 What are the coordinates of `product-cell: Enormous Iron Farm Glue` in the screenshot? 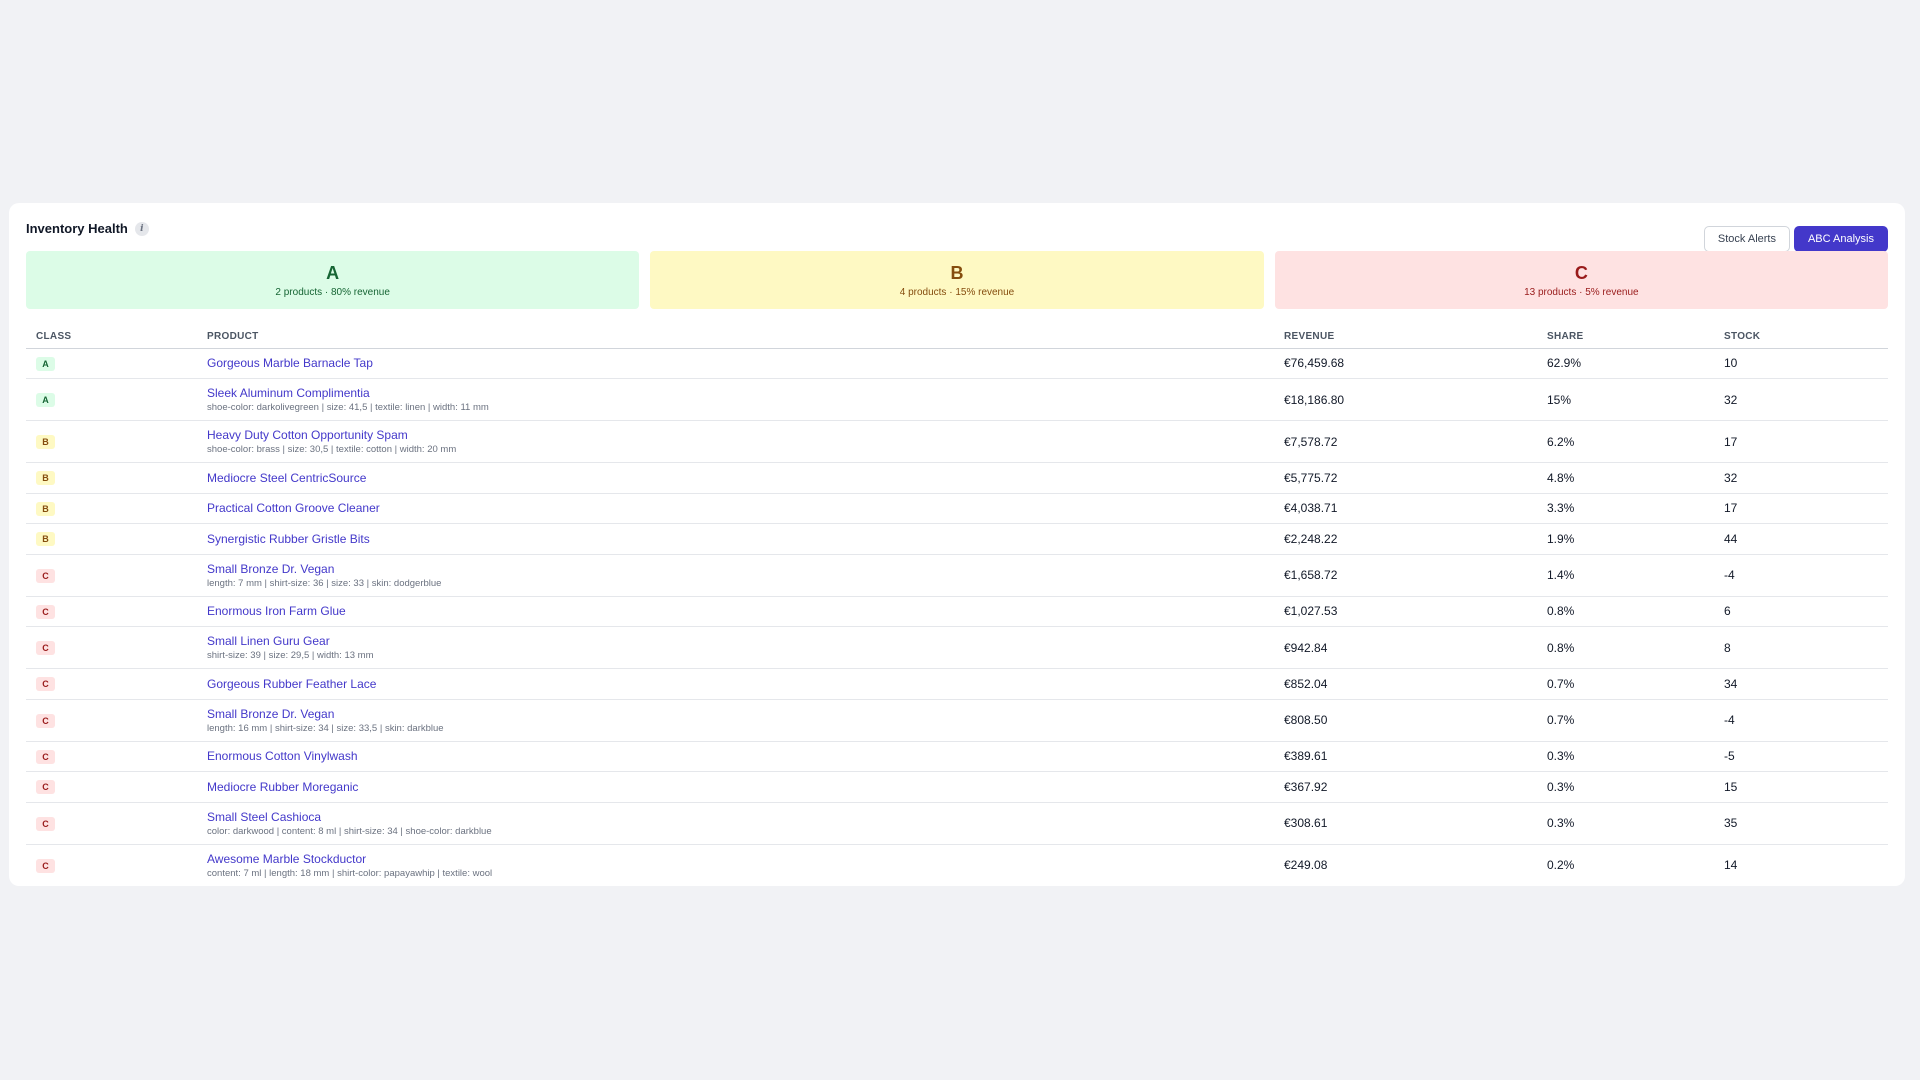 It's located at (735, 611).